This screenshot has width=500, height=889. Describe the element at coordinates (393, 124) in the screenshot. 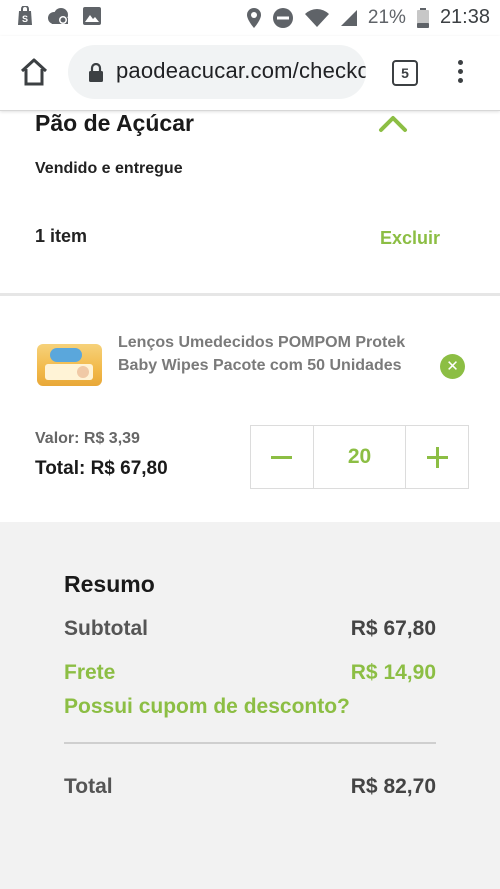

I see `chevron-up-icon` at that location.